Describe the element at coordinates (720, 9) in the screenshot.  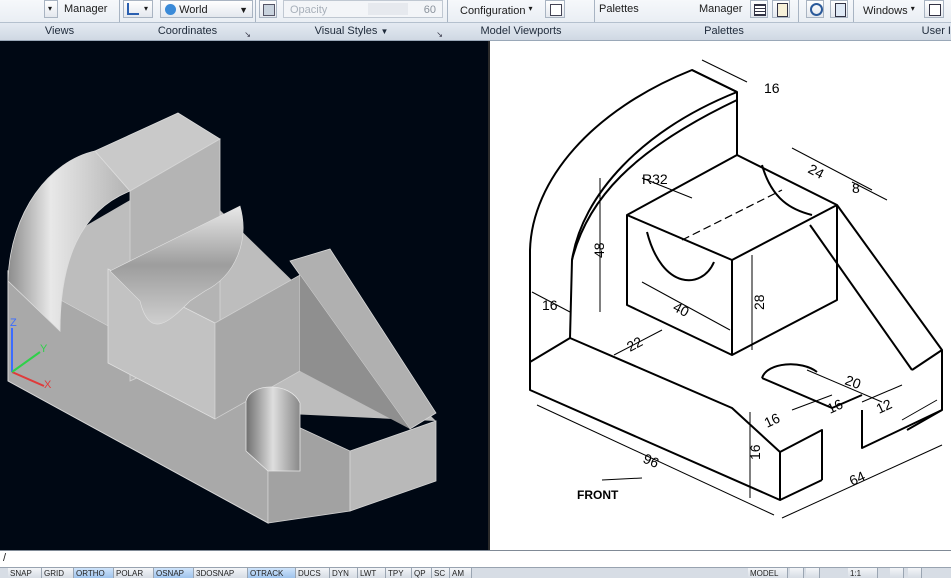
I see `sheet-set-manager-button: Manager` at that location.